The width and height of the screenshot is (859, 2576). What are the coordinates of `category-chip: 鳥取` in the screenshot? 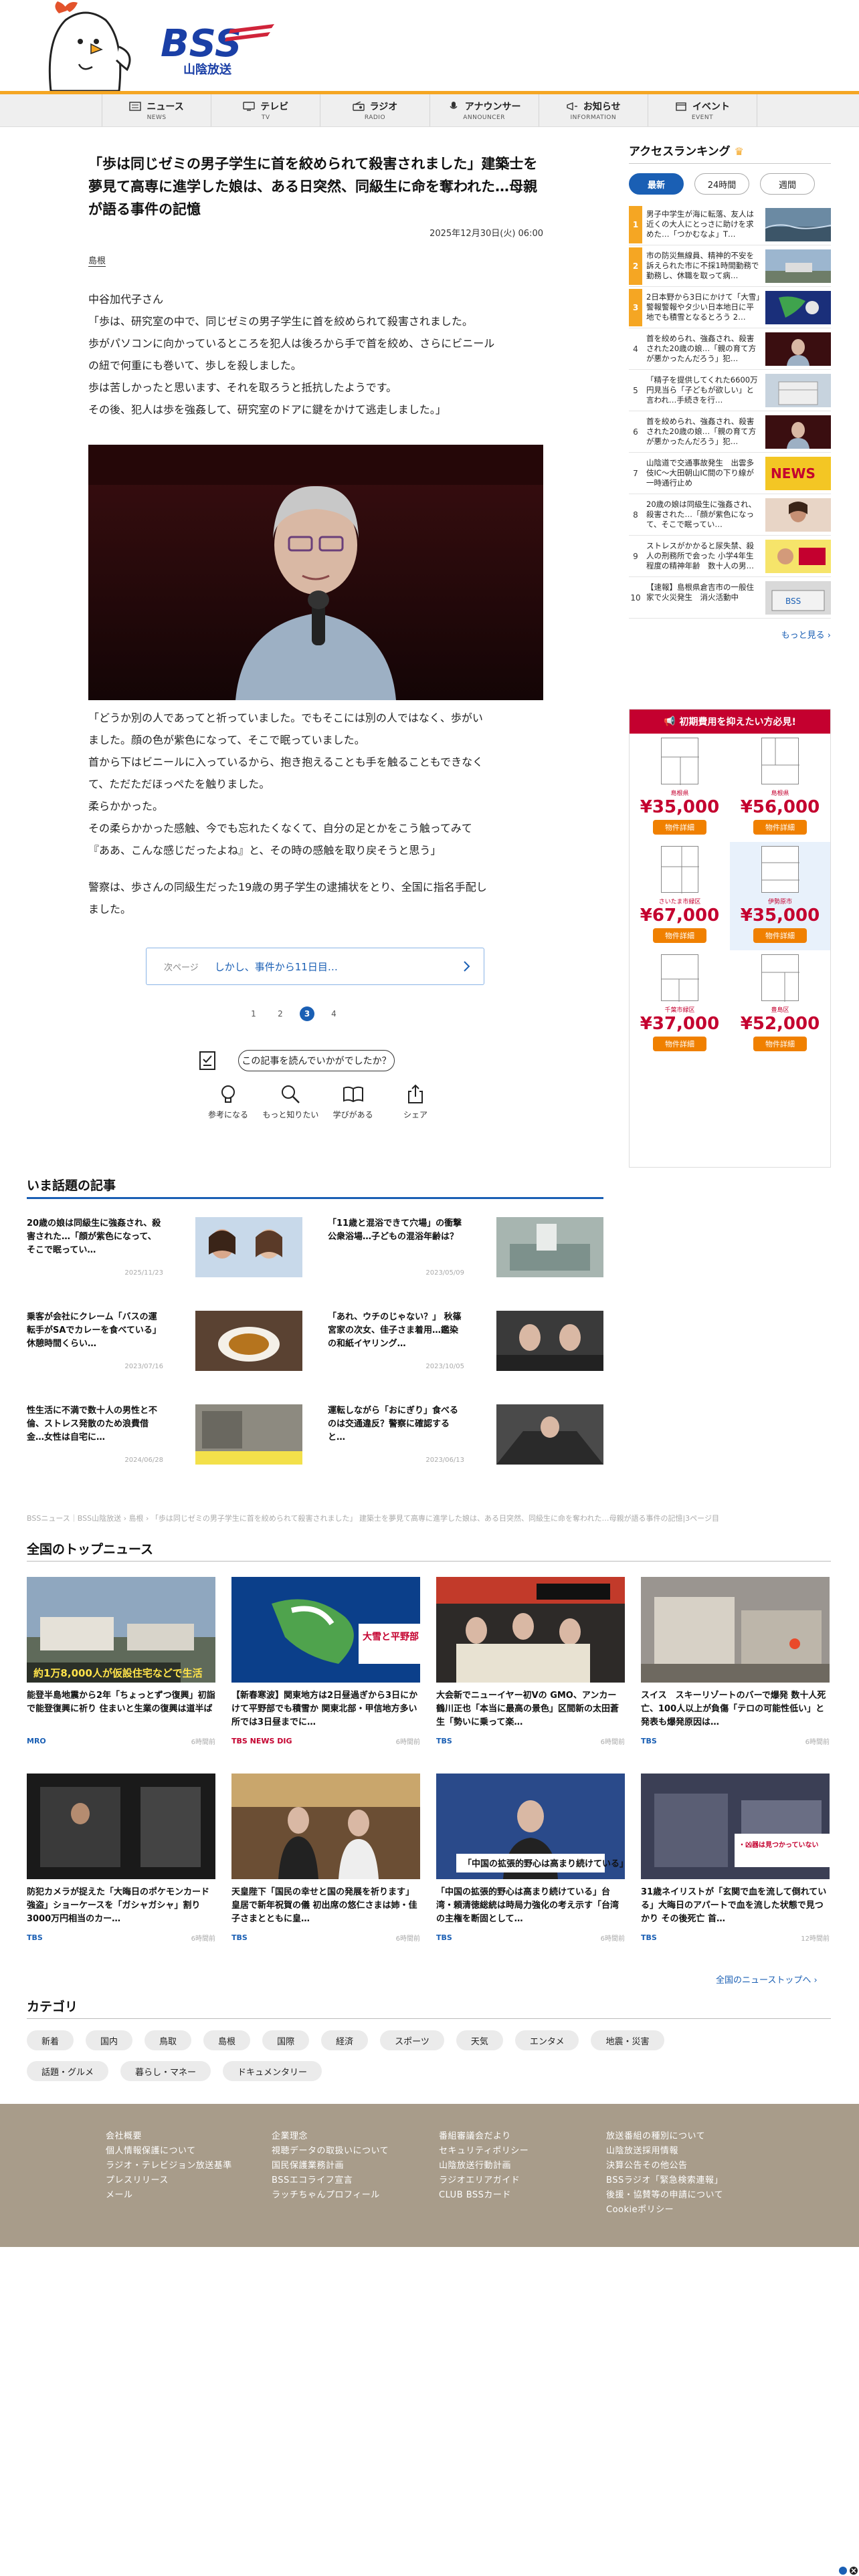 It's located at (168, 2040).